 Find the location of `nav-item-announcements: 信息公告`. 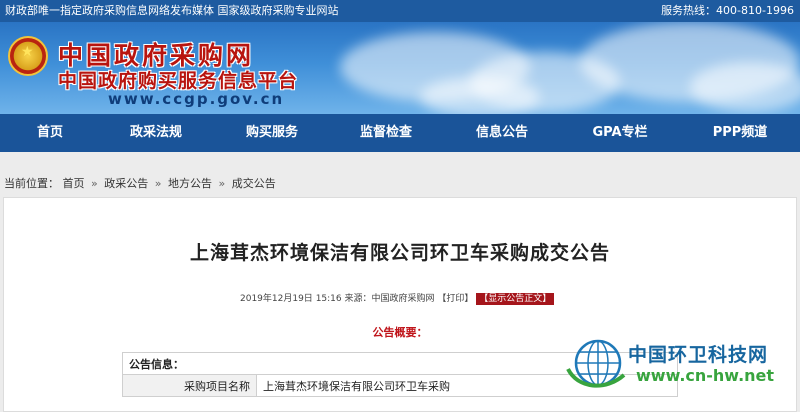

nav-item-announcements: 信息公告 is located at coordinates (502, 133).